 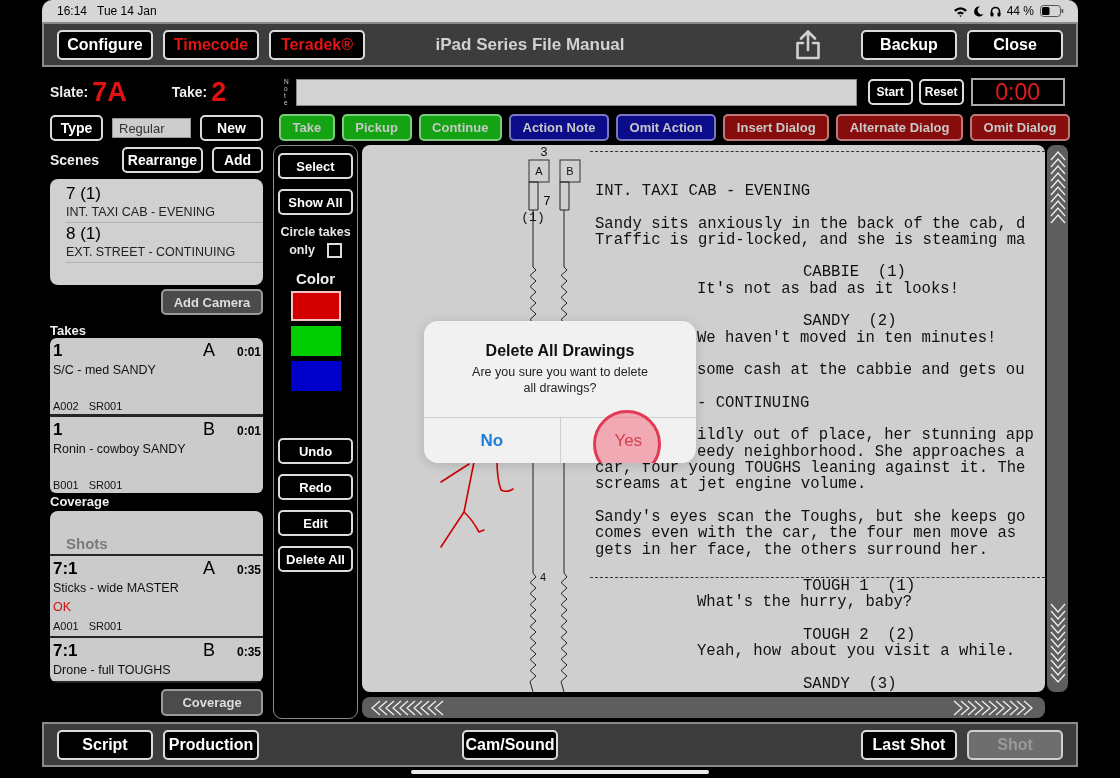 What do you see at coordinates (162, 160) in the screenshot?
I see `rearrange-button: Rearrange` at bounding box center [162, 160].